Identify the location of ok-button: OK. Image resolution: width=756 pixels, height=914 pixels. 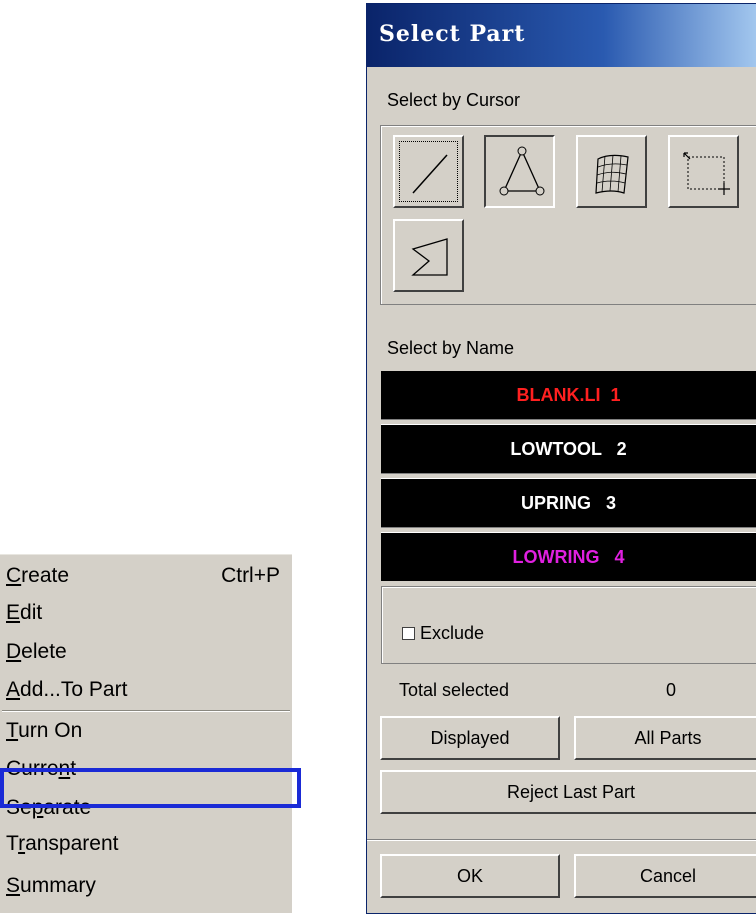
(470, 876).